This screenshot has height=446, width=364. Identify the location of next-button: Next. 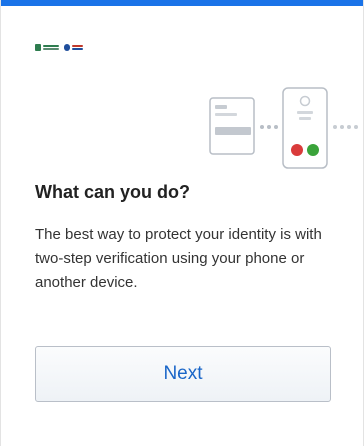
(183, 374).